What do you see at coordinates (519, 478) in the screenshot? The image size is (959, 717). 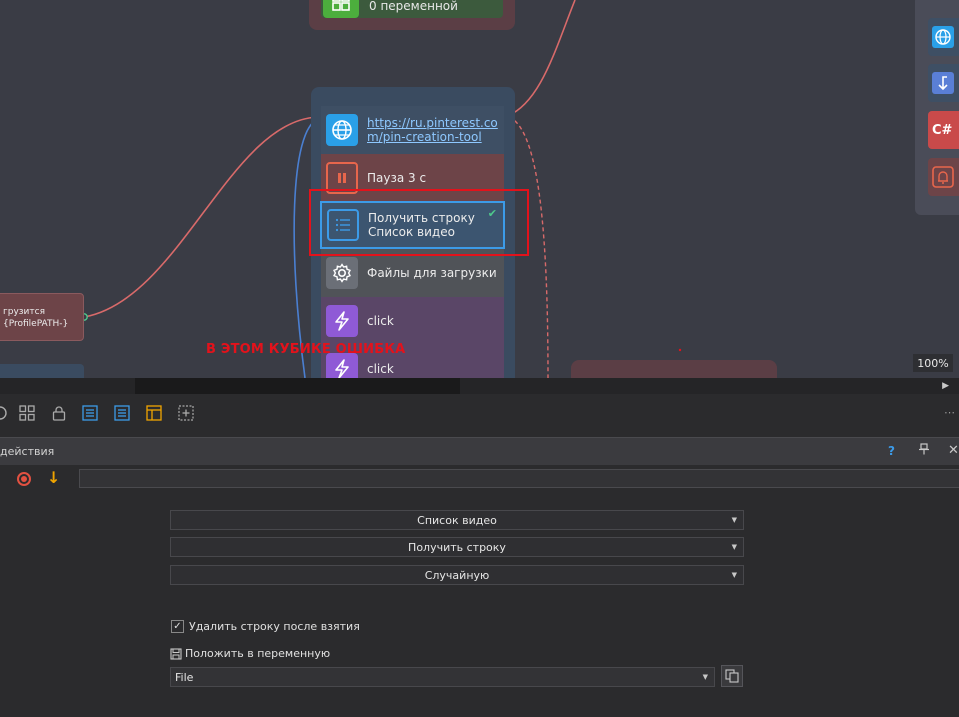 I see `action-name-field` at bounding box center [519, 478].